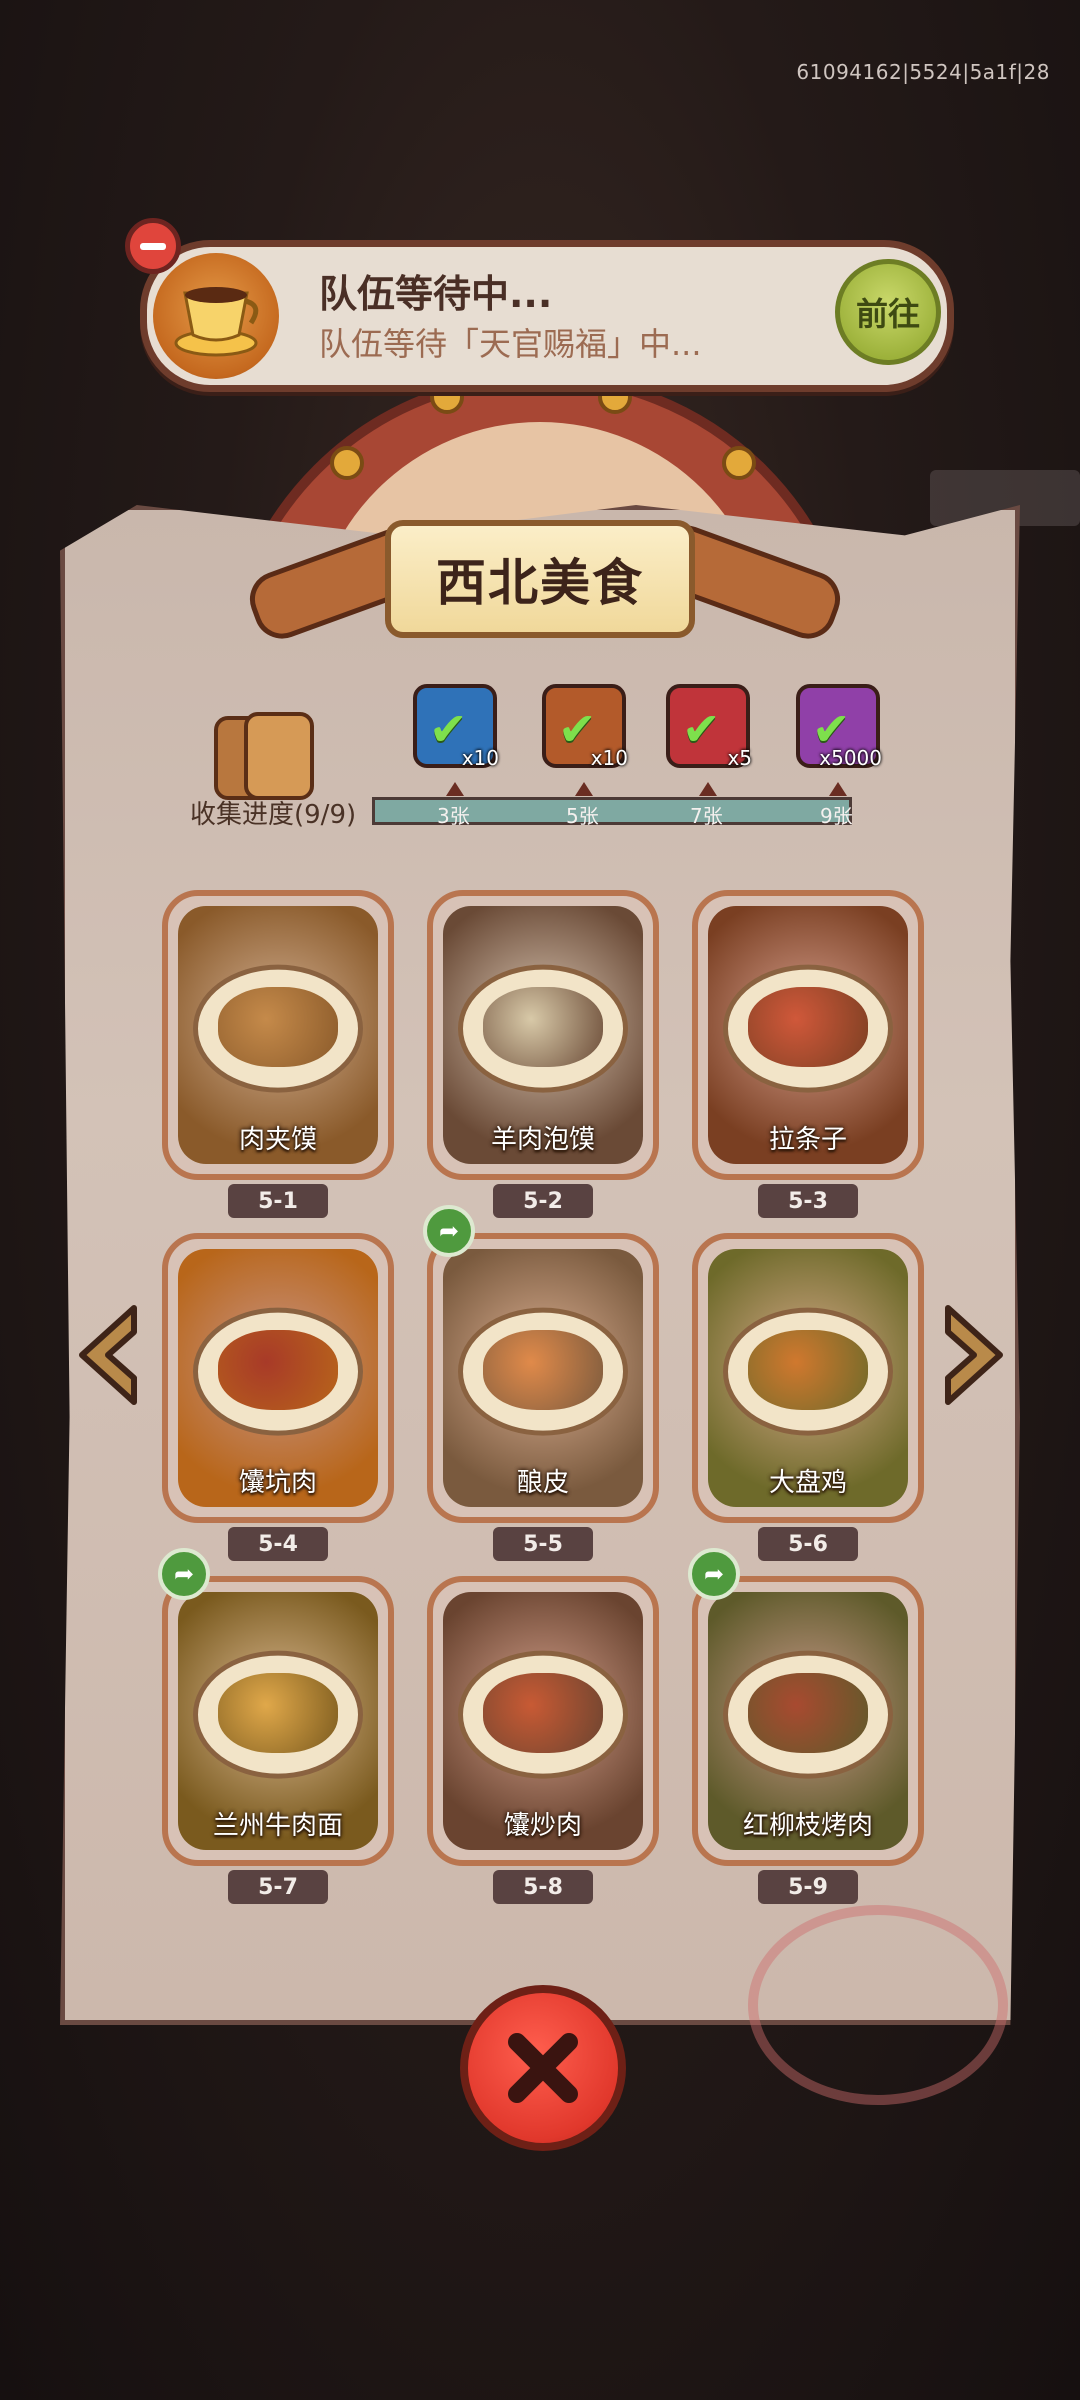 The image size is (1080, 2400). I want to click on food-card-name: 酿皮, so click(542, 1483).